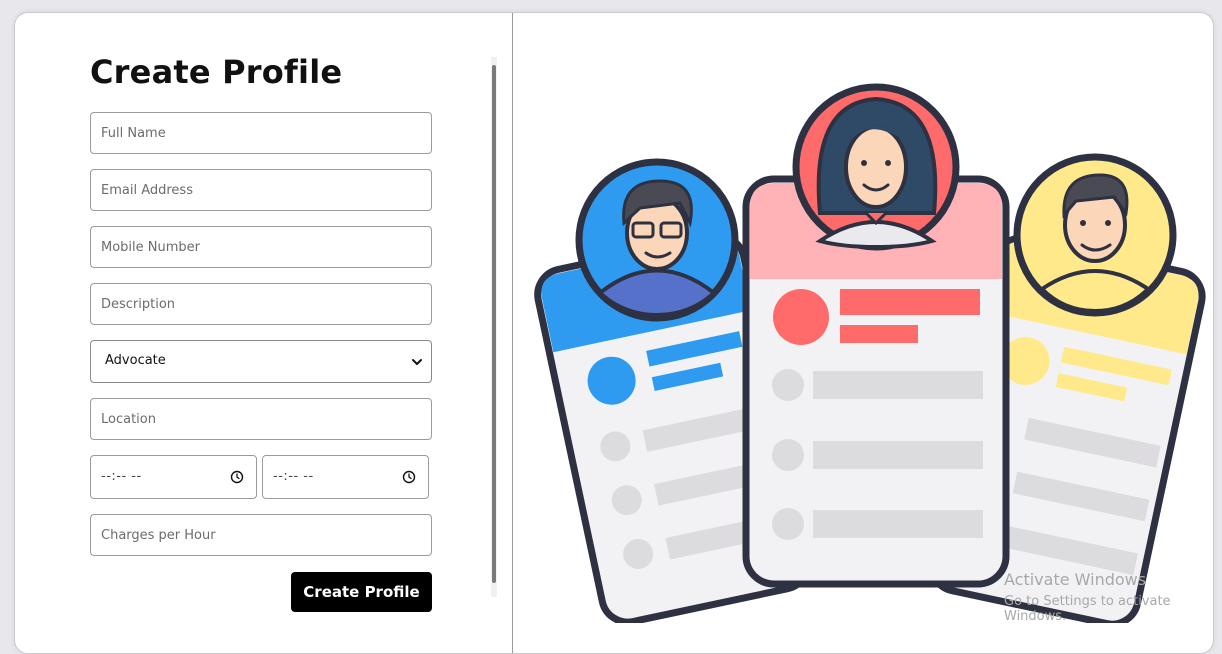 The image size is (1222, 654). What do you see at coordinates (1087, 609) in the screenshot?
I see `activation-watermark-subtitle: Go to Settings to activate Windows.` at bounding box center [1087, 609].